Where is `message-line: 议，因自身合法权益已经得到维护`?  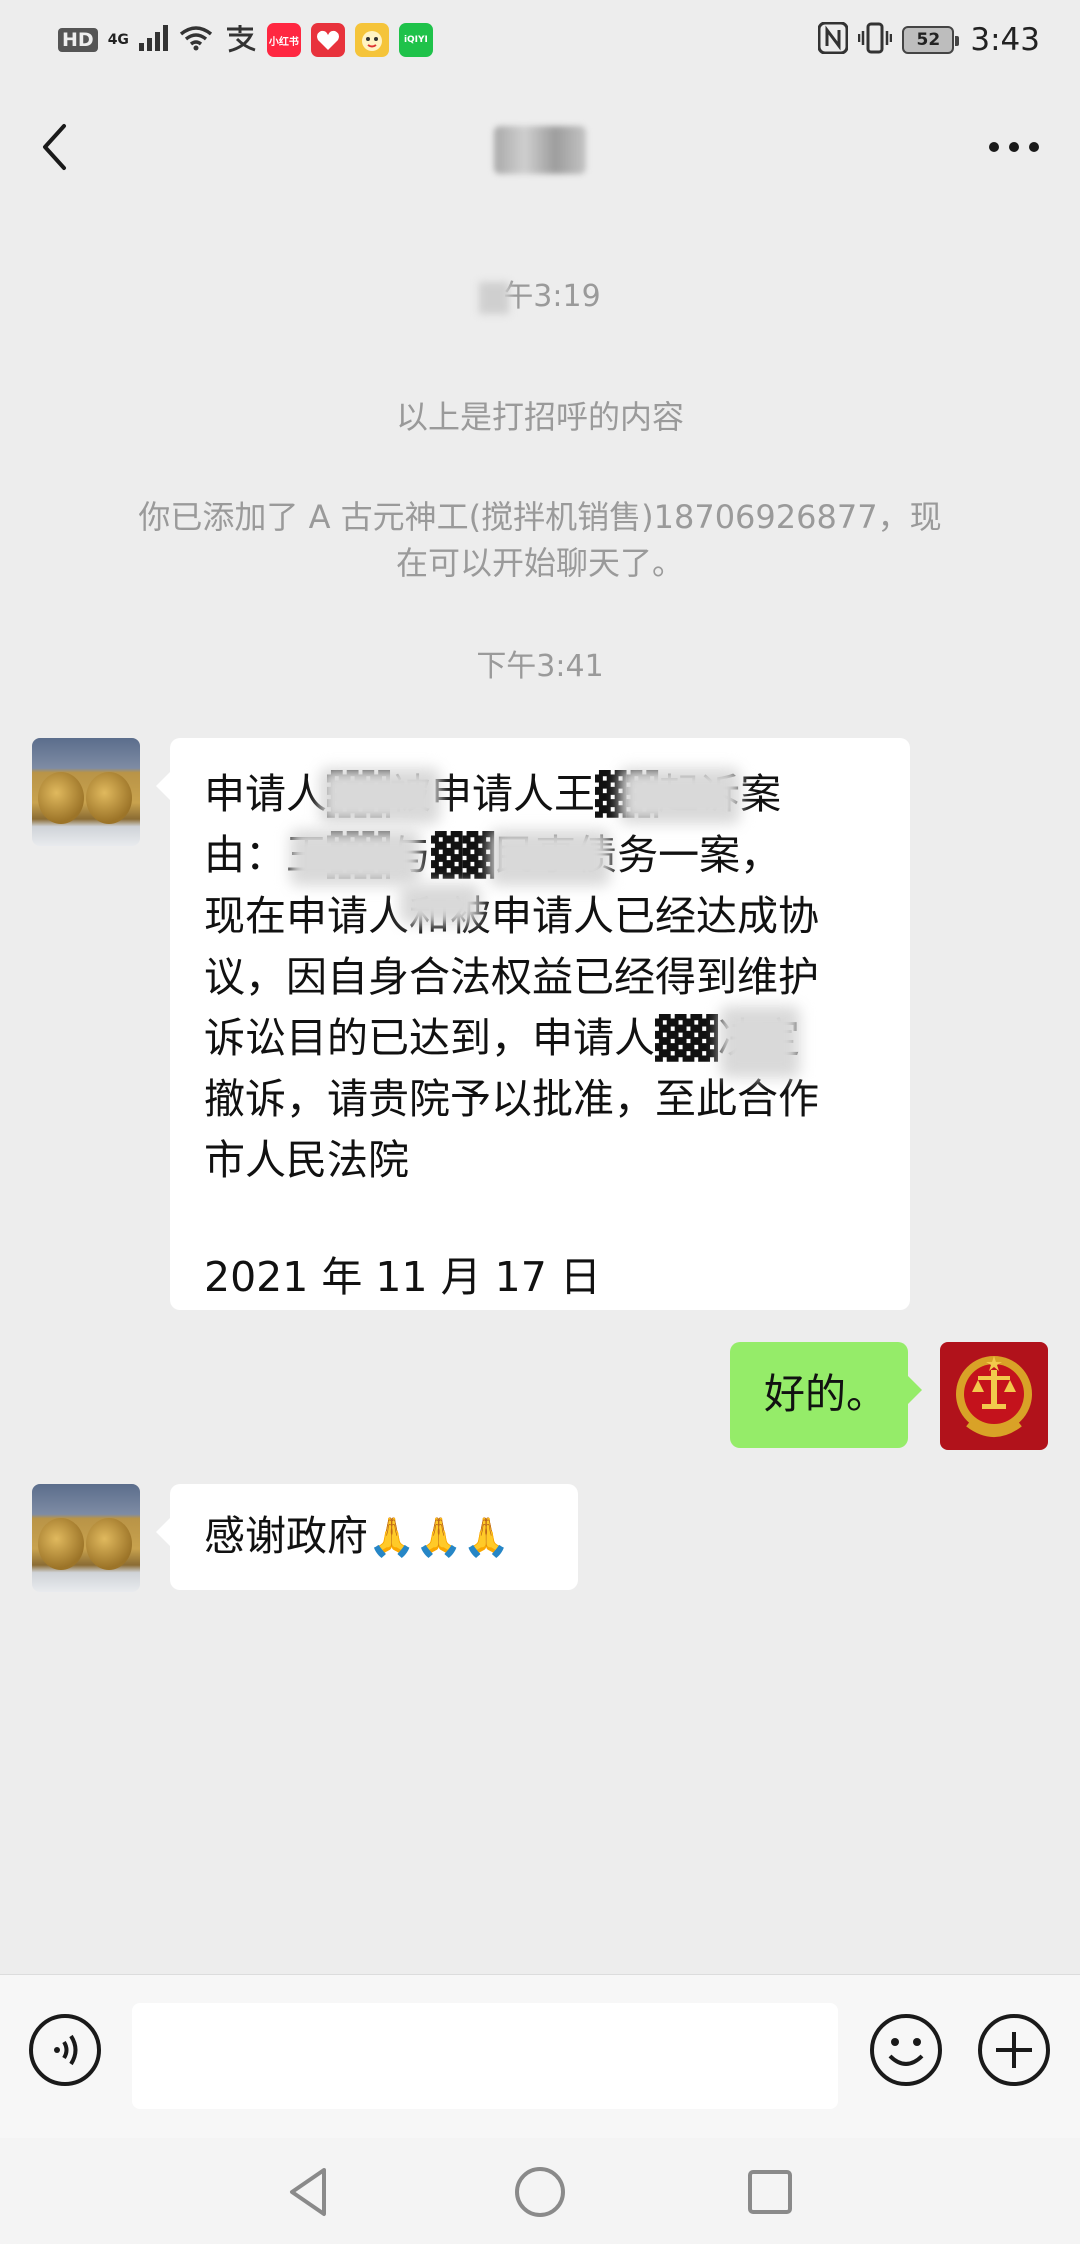
message-line: 议，因自身合法权益已经得到维护 is located at coordinates (511, 977).